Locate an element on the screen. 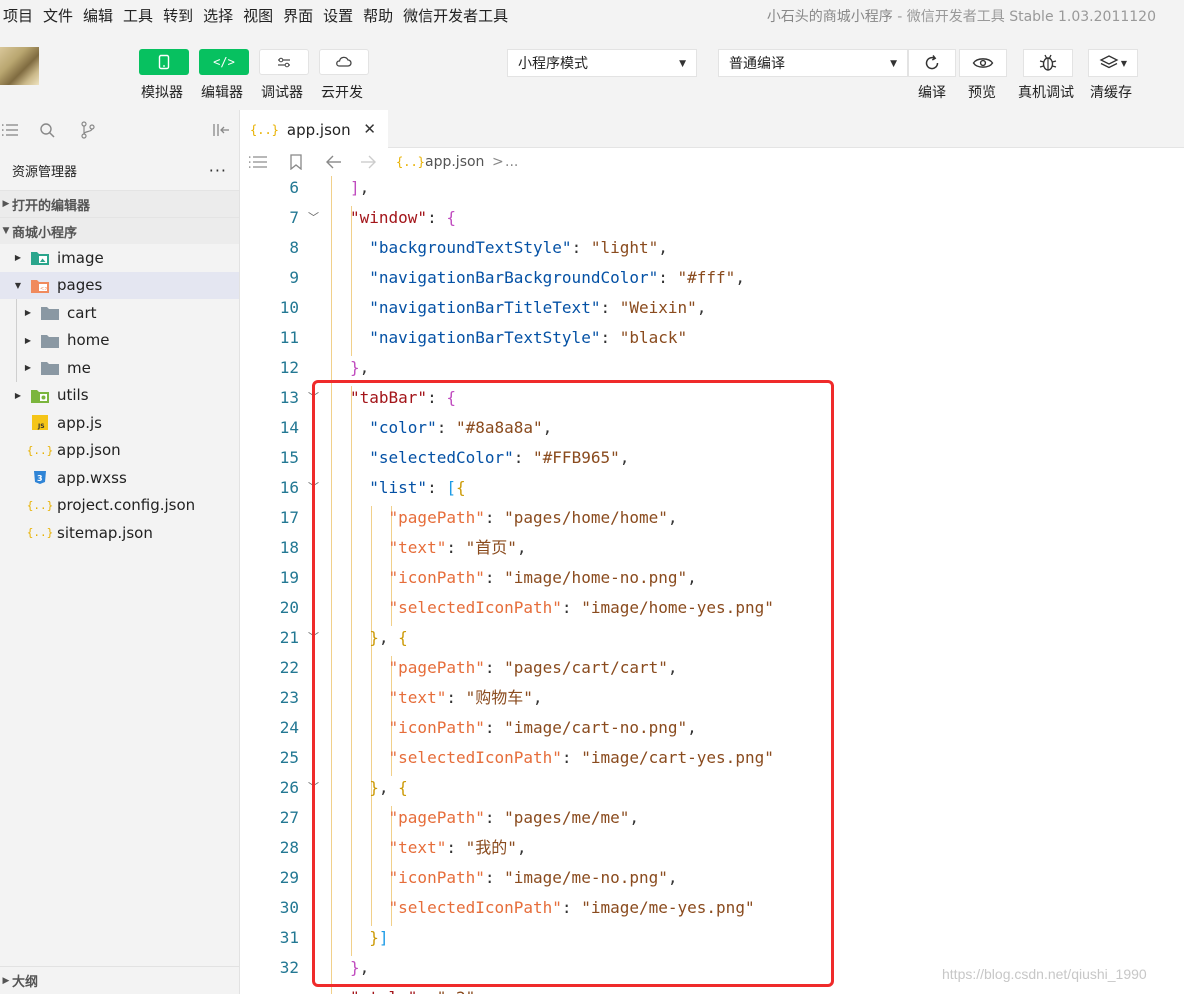 The width and height of the screenshot is (1184, 994). menu-edit: 编辑 is located at coordinates (99, 15).